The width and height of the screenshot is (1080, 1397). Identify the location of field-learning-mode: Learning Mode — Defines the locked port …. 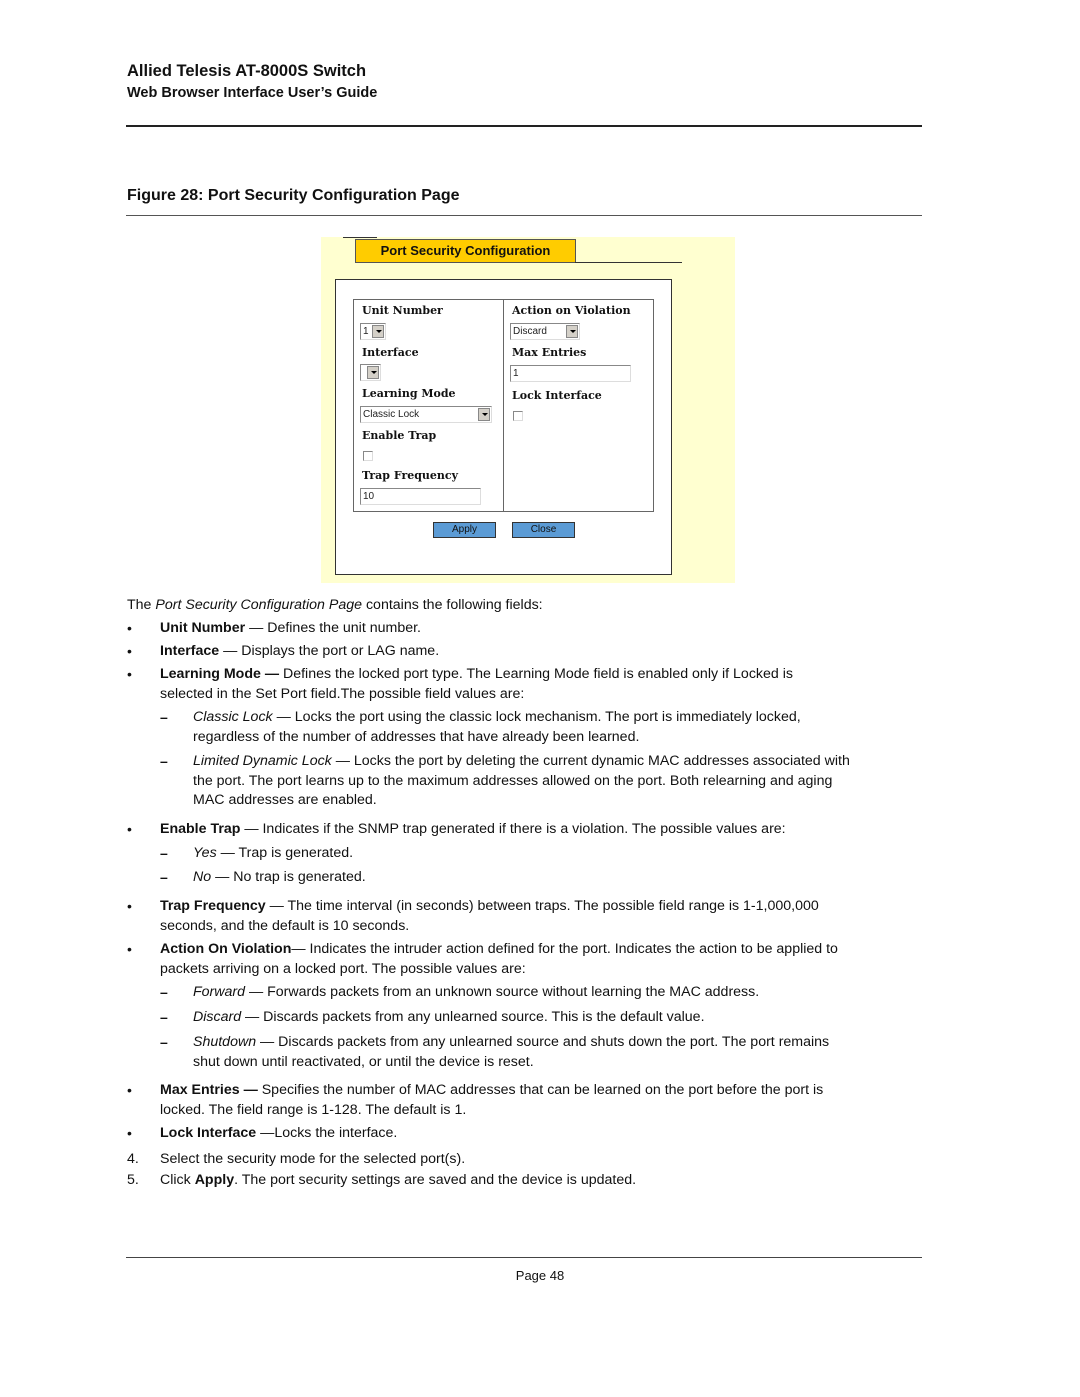
(476, 684).